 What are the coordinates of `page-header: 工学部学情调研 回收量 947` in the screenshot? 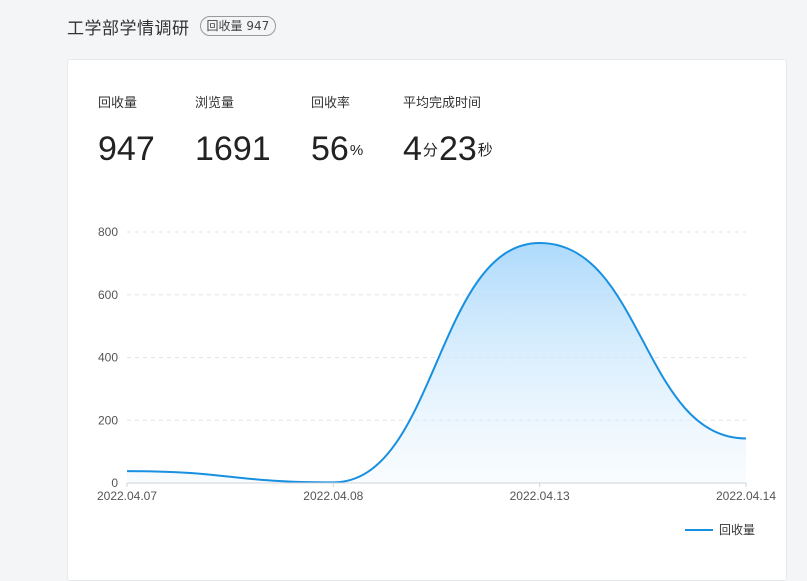 It's located at (172, 26).